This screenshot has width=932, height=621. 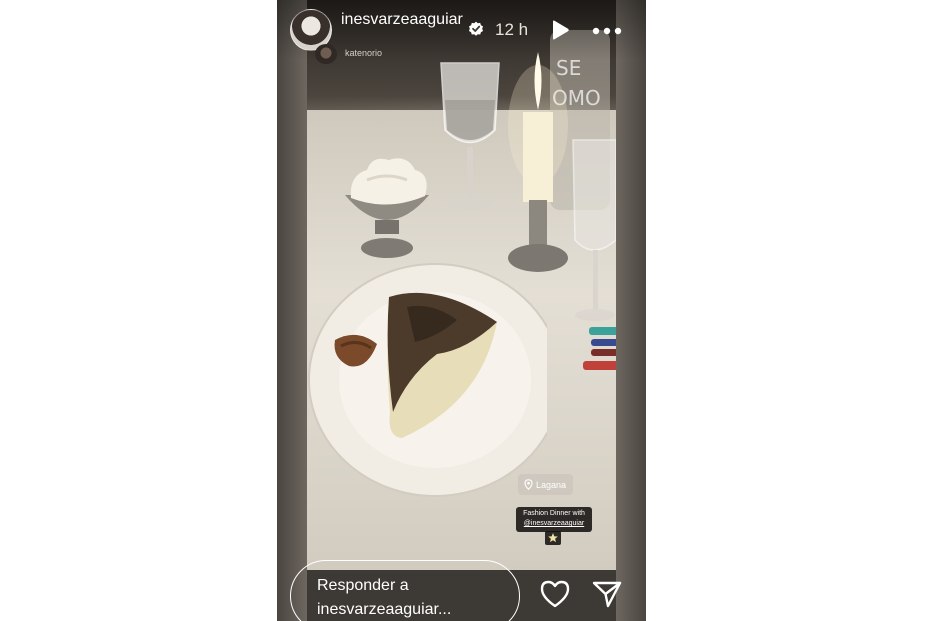 I want to click on caption-text: Fashion Dinner with, so click(x=554, y=513).